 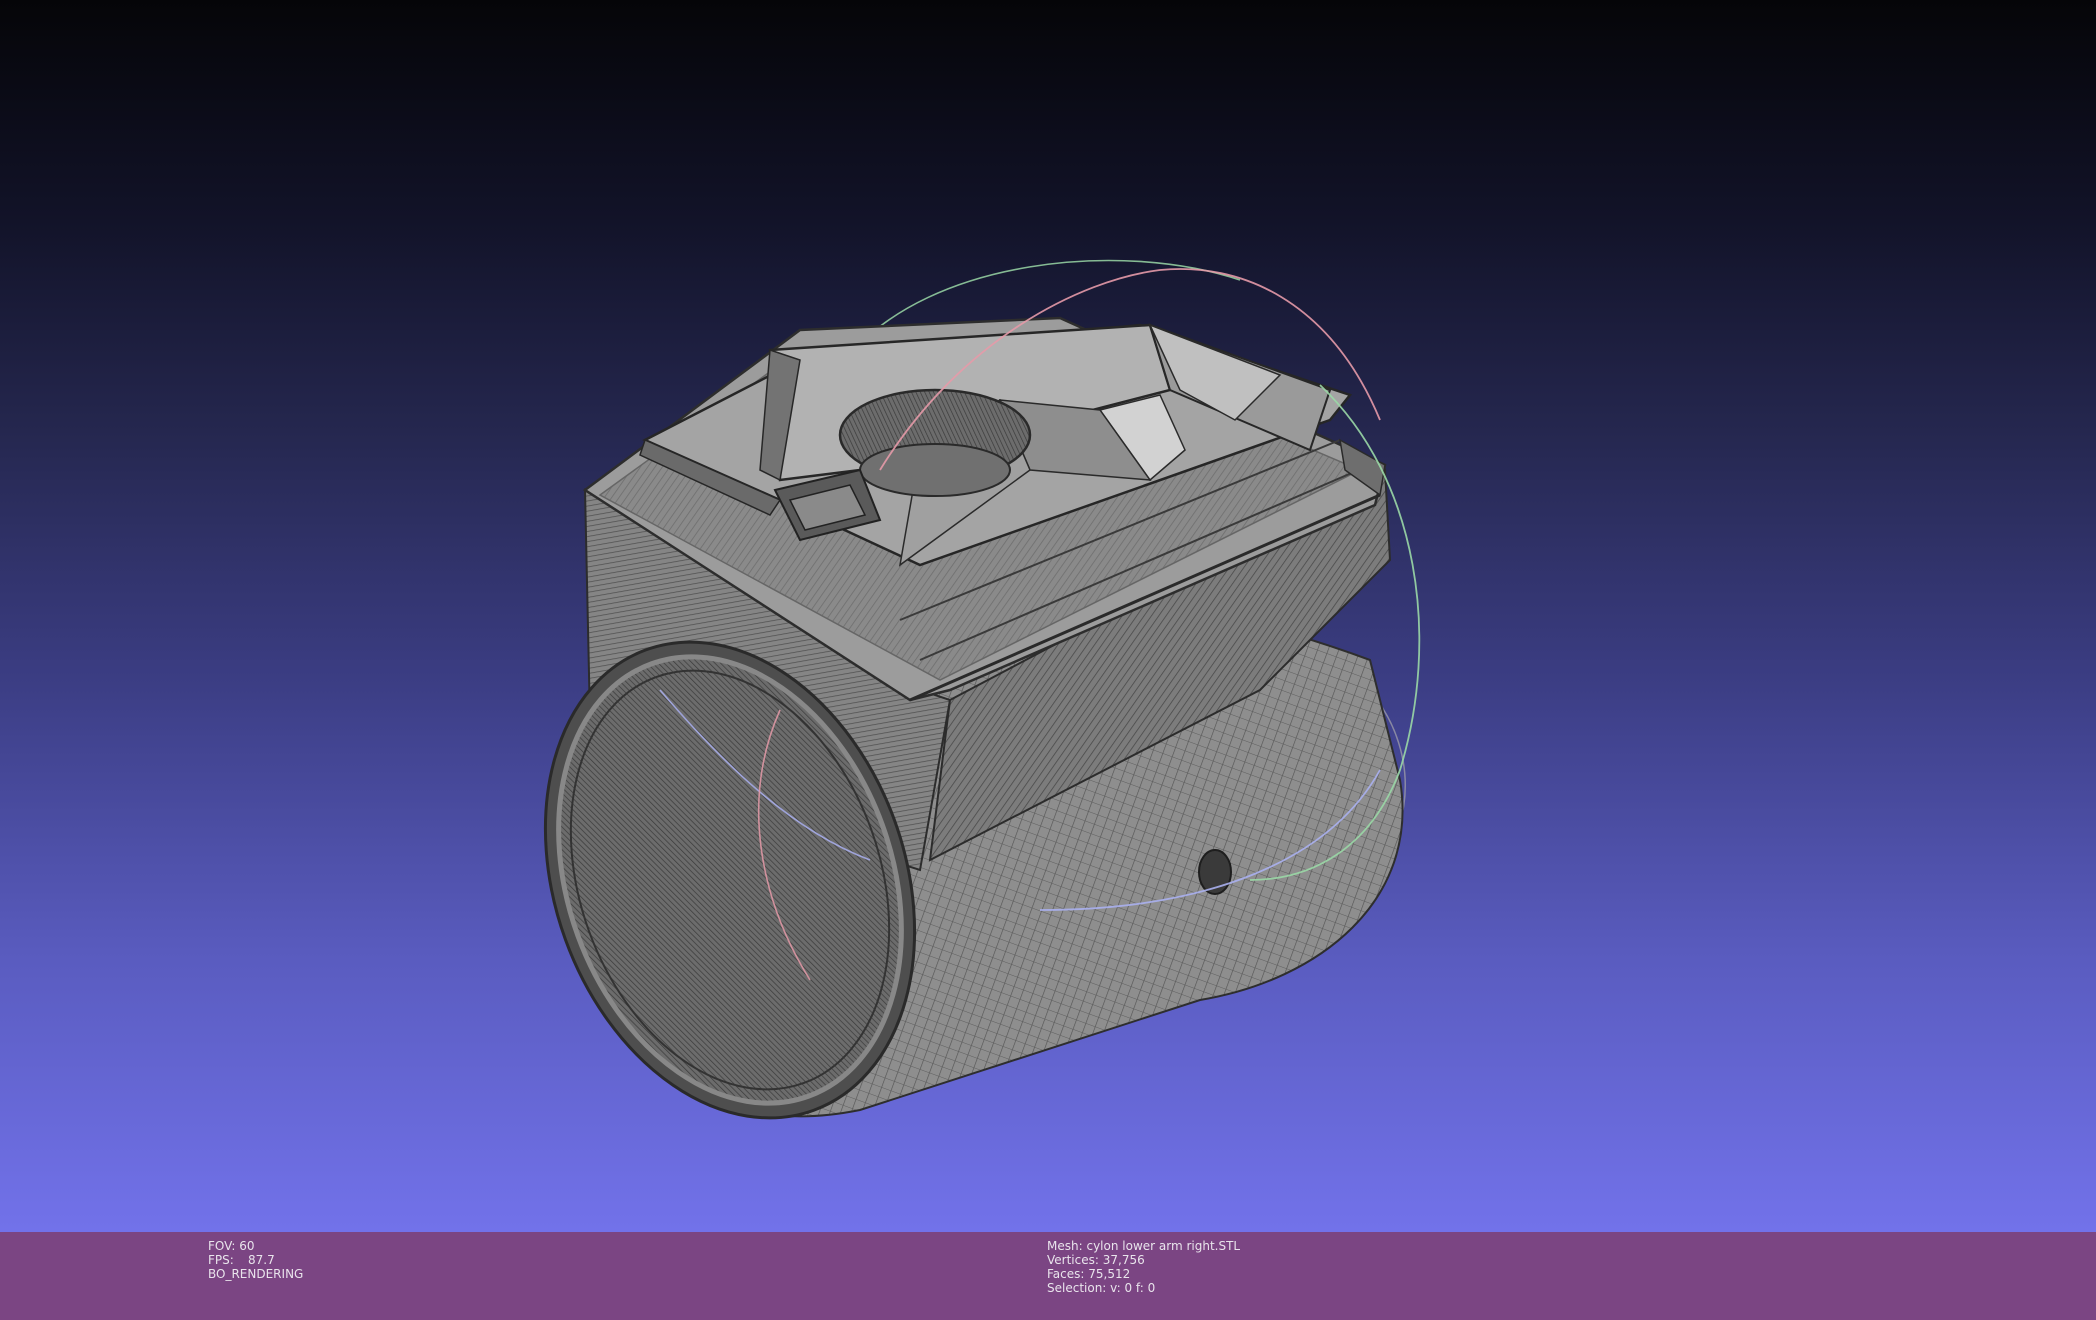 I want to click on fps-readout: FPS: 87.7, so click(x=255, y=1260).